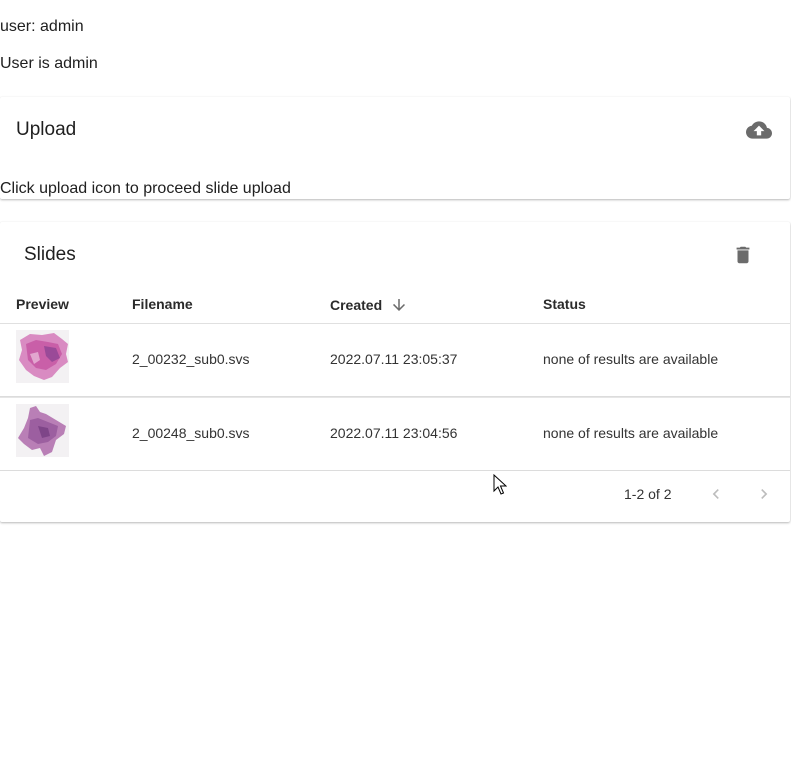  I want to click on previous-page-button, so click(716, 494).